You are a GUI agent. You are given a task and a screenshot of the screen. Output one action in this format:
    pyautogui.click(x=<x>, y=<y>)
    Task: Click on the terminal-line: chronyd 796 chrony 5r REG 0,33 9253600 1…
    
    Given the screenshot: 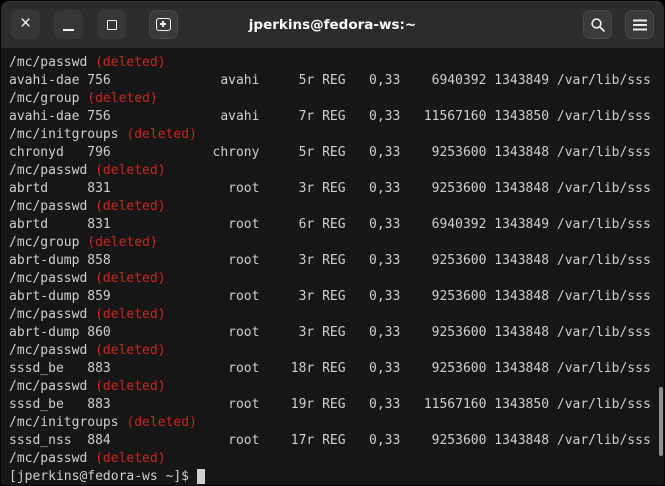 What is the action you would take?
    pyautogui.click(x=336, y=153)
    